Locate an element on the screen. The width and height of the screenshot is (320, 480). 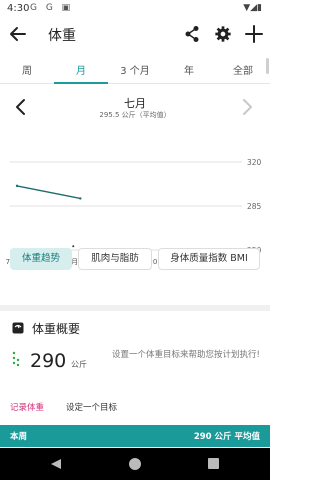
notification-icons: G G ▣ is located at coordinates (52, 8).